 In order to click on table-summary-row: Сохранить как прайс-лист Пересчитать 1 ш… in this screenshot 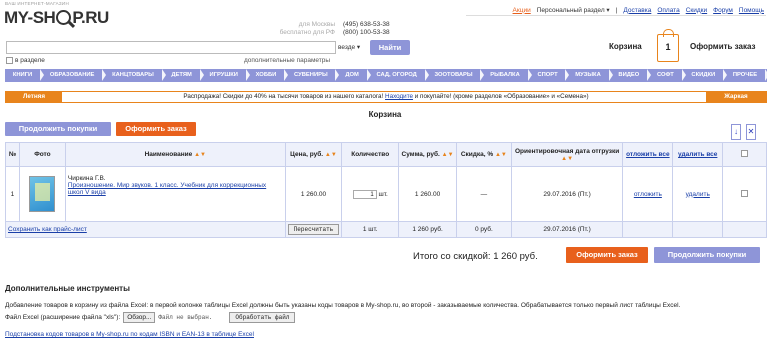, I will do `click(386, 229)`.